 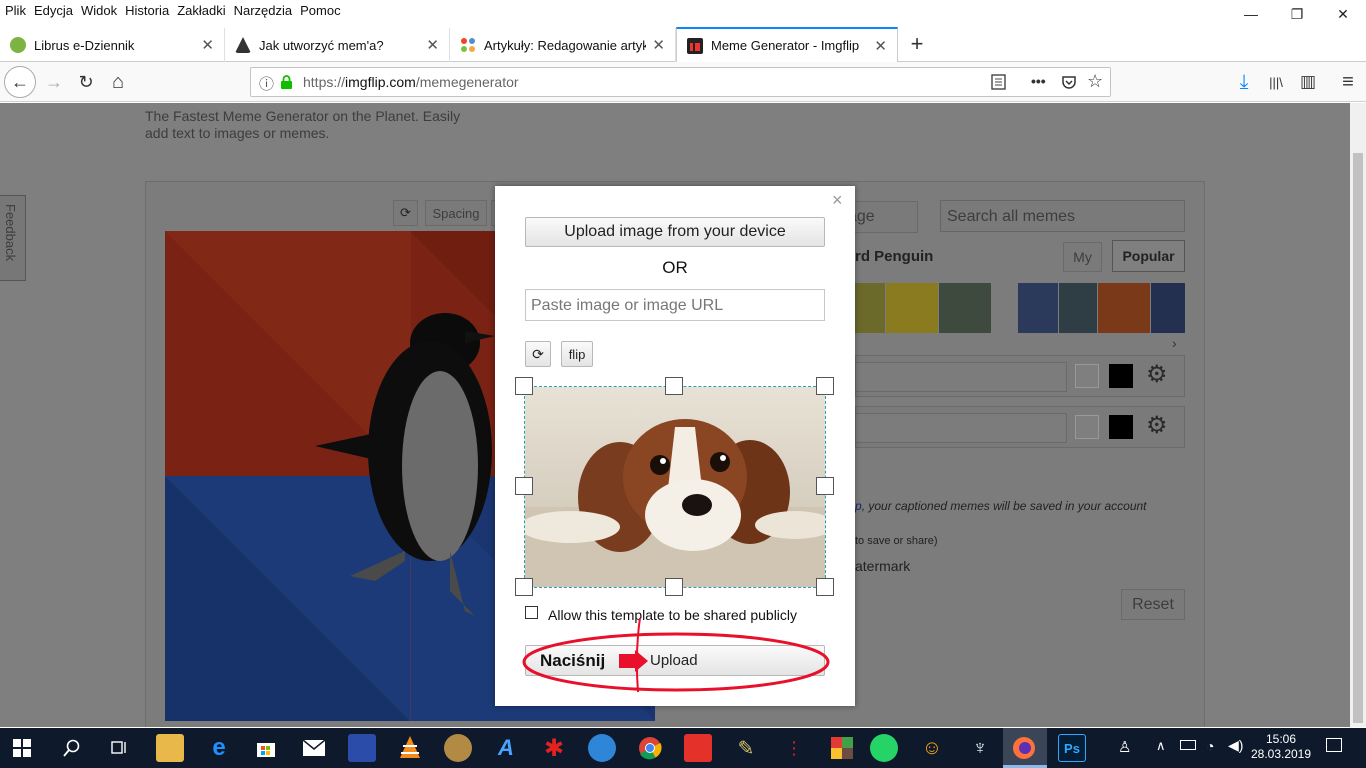 What do you see at coordinates (794, 748) in the screenshot?
I see `app-icon: ⋮` at bounding box center [794, 748].